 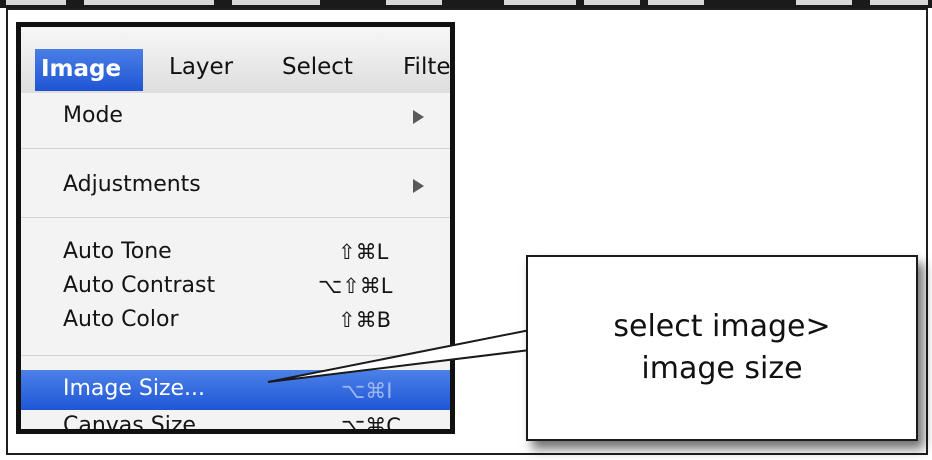 What do you see at coordinates (93, 115) in the screenshot?
I see `menu-item-mode-label: Mode` at bounding box center [93, 115].